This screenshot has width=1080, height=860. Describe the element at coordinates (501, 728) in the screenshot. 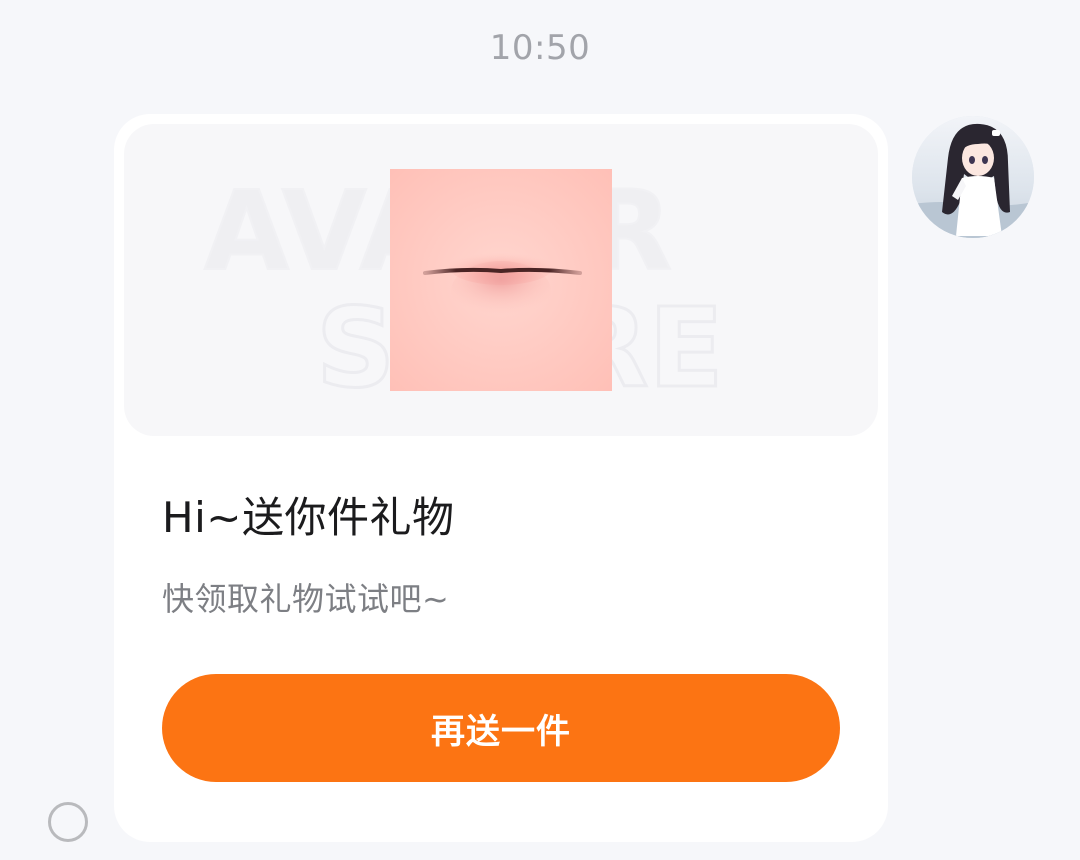

I see `send-another-button: 再送一件` at that location.